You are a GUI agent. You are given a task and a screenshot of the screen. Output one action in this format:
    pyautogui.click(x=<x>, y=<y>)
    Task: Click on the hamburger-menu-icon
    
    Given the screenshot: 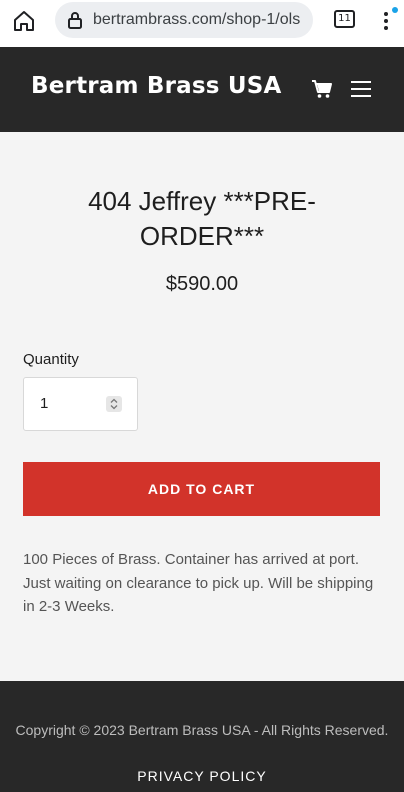 What is the action you would take?
    pyautogui.click(x=361, y=89)
    